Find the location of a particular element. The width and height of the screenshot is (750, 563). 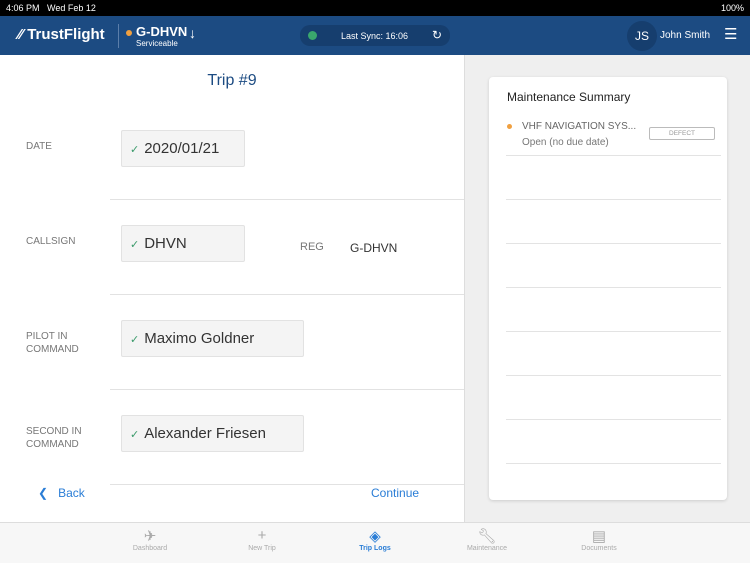

back-button: ❮ Back is located at coordinates (61, 493).